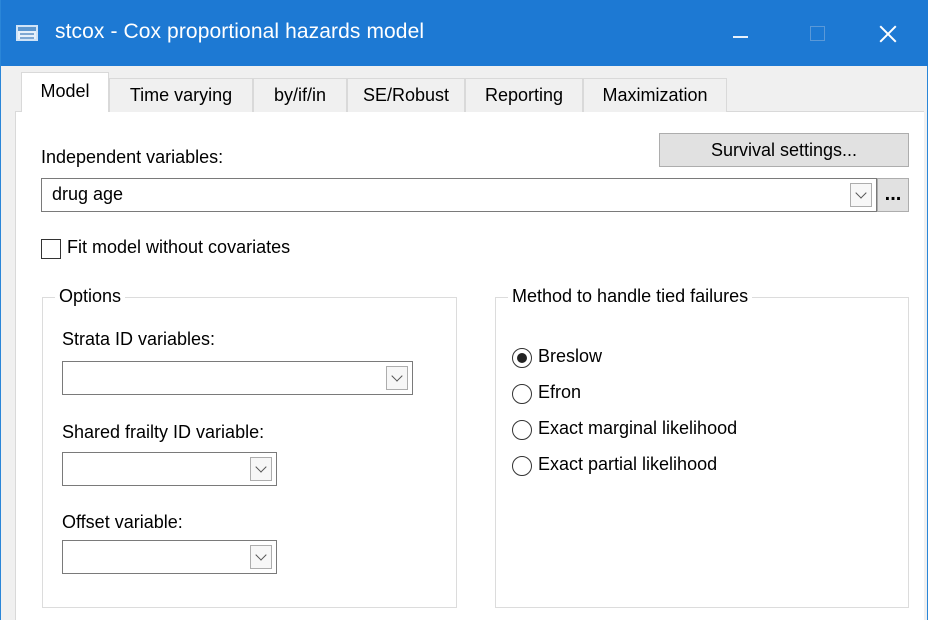 The height and width of the screenshot is (620, 928). Describe the element at coordinates (522, 430) in the screenshot. I see `radio-exact-marginal` at that location.